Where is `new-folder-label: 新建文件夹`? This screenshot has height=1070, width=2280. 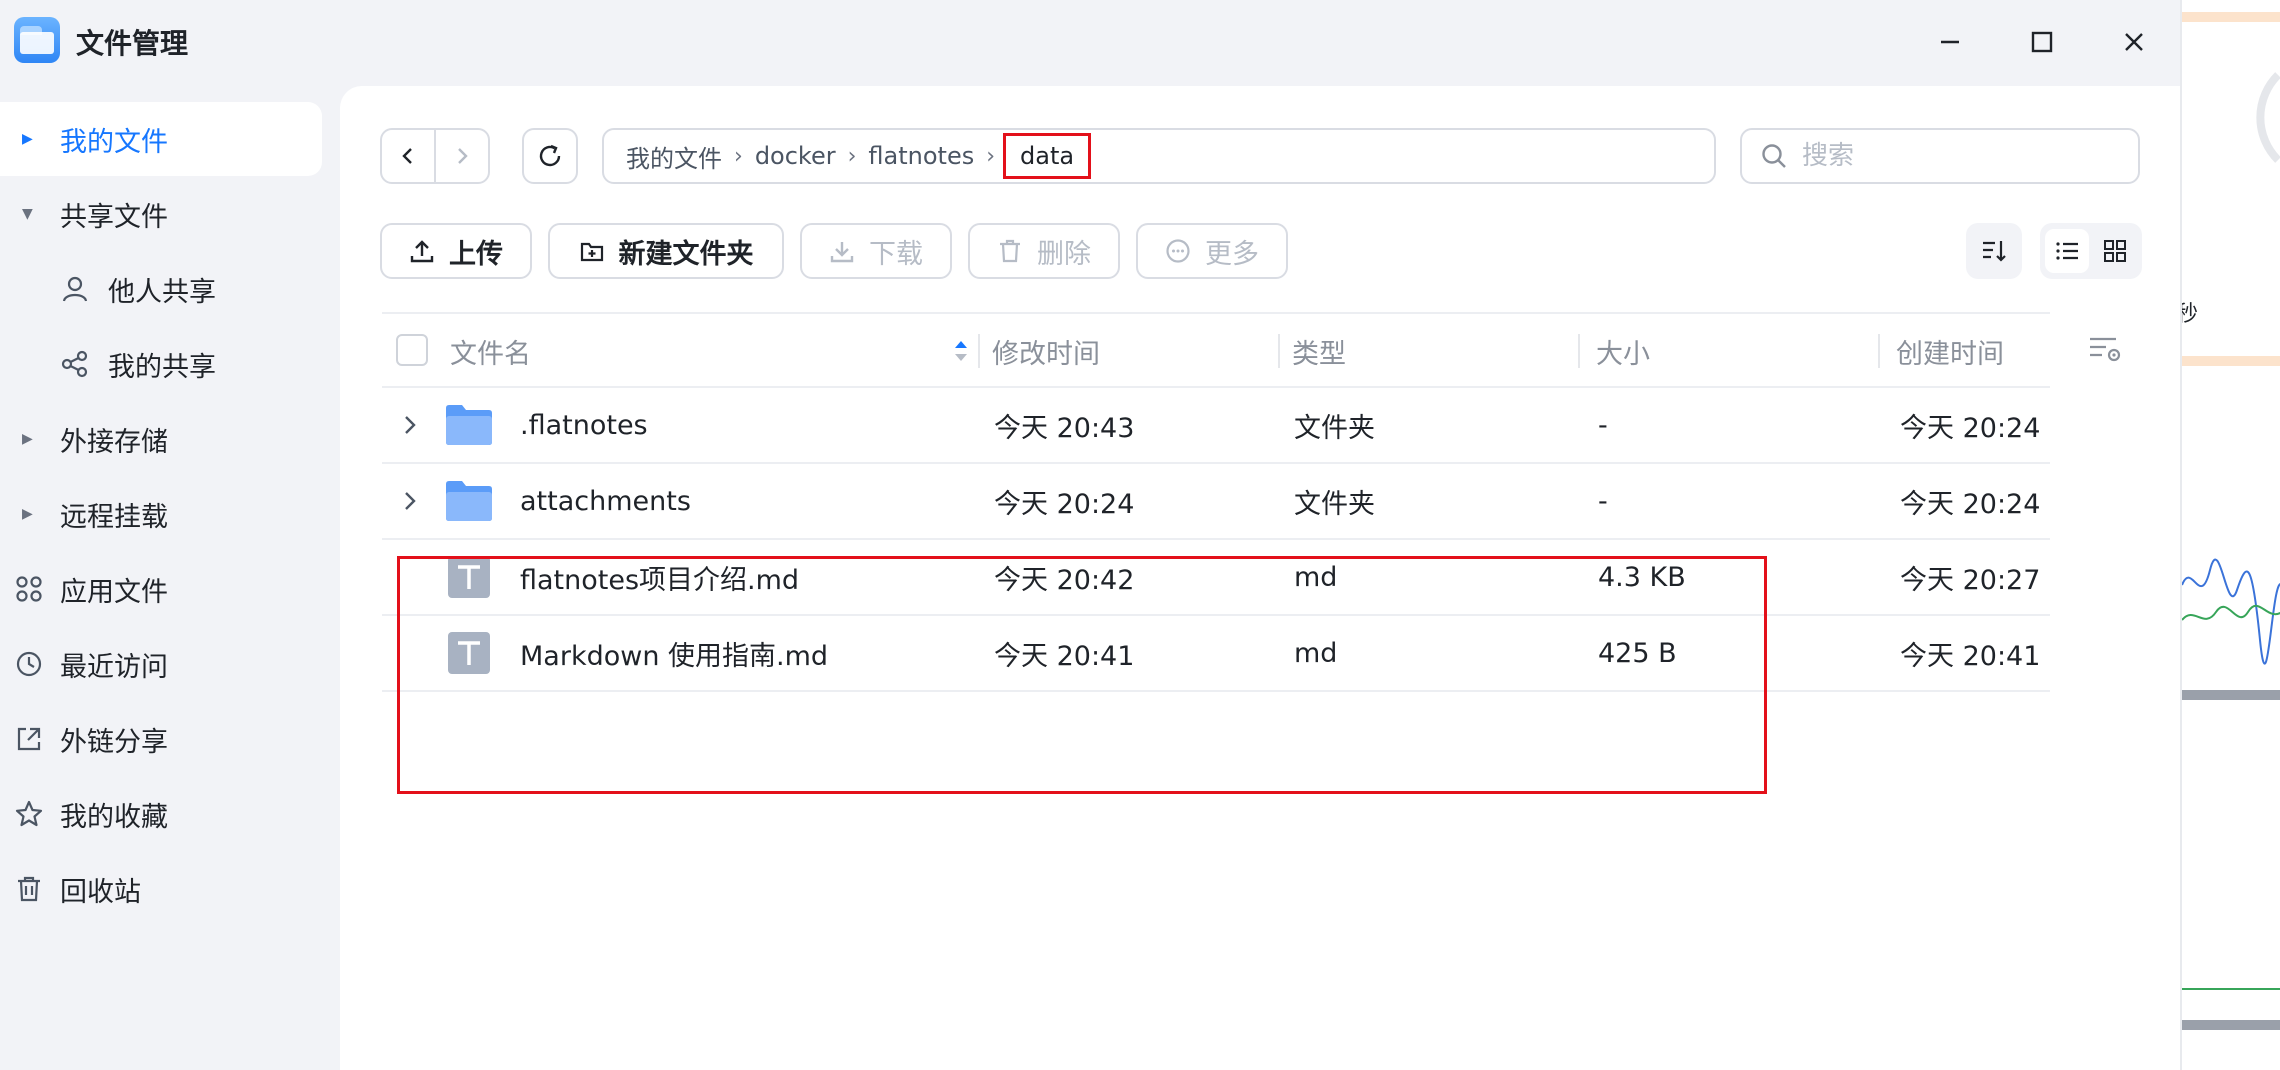 new-folder-label: 新建文件夹 is located at coordinates (686, 254).